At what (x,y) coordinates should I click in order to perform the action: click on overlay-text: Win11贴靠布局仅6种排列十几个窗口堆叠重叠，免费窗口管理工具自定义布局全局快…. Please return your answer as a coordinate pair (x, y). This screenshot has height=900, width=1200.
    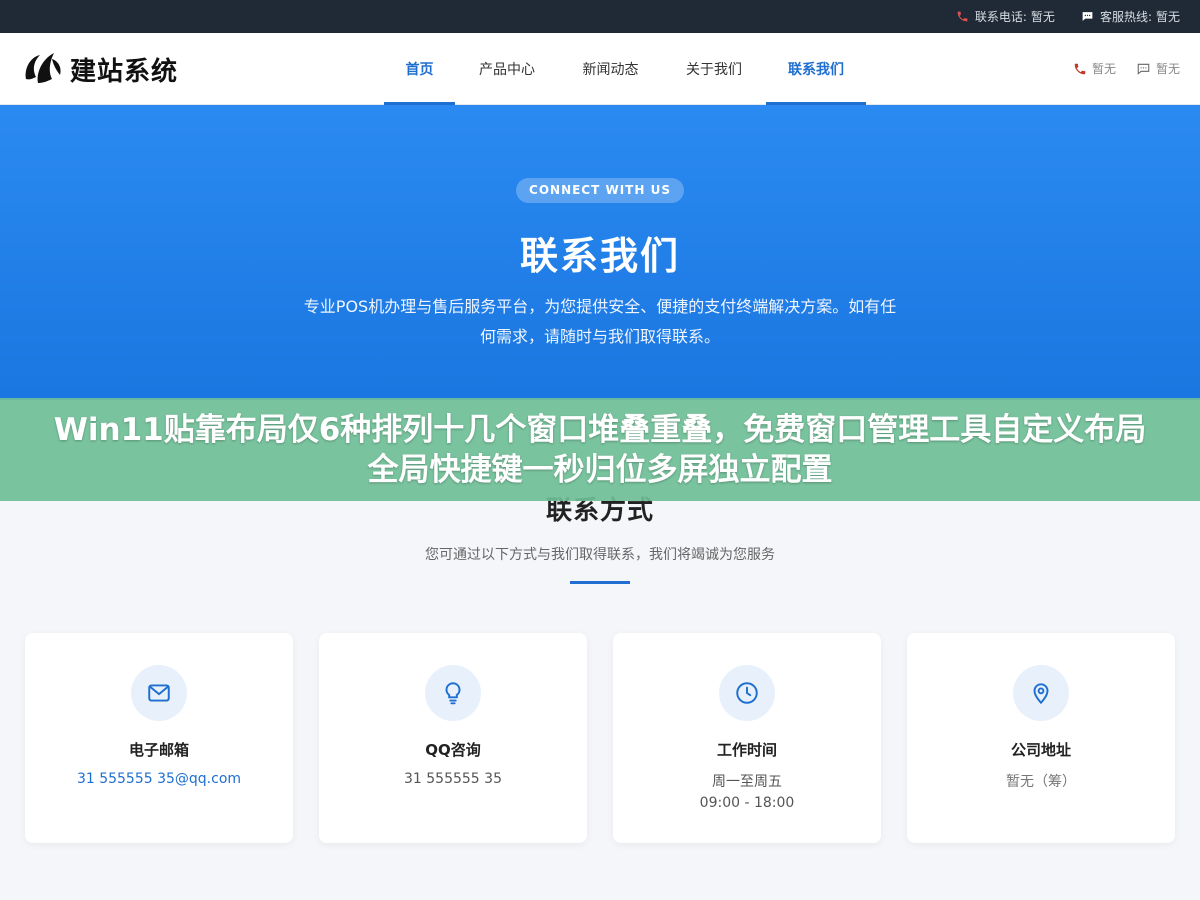
    Looking at the image, I should click on (600, 449).